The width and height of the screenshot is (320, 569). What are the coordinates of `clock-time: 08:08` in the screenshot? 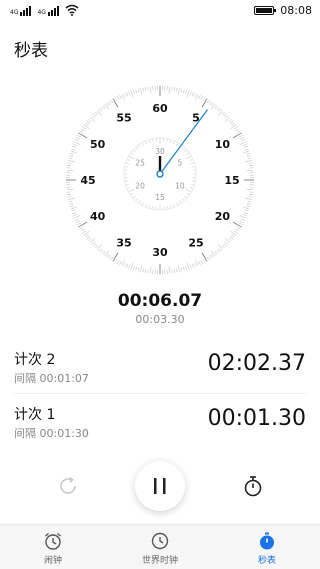 It's located at (296, 10).